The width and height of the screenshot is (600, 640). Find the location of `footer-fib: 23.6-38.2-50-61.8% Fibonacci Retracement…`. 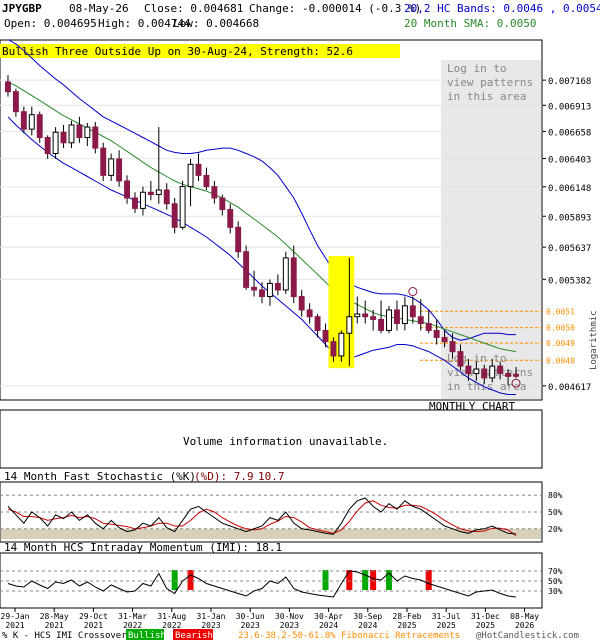

footer-fib: 23.6-38.2-50-61.8% Fibonacci Retracement… is located at coordinates (349, 635).